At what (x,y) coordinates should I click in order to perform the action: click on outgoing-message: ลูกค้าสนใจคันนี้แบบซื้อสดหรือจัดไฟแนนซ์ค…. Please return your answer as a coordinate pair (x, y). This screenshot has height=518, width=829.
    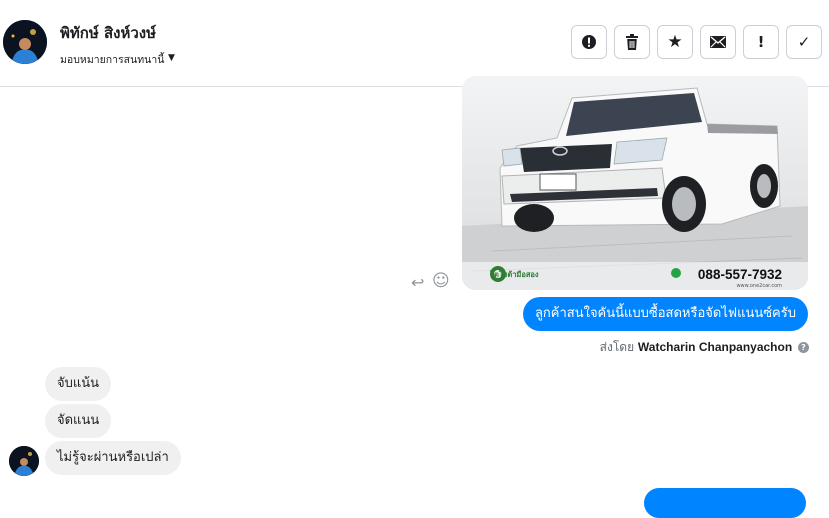
    Looking at the image, I should click on (665, 314).